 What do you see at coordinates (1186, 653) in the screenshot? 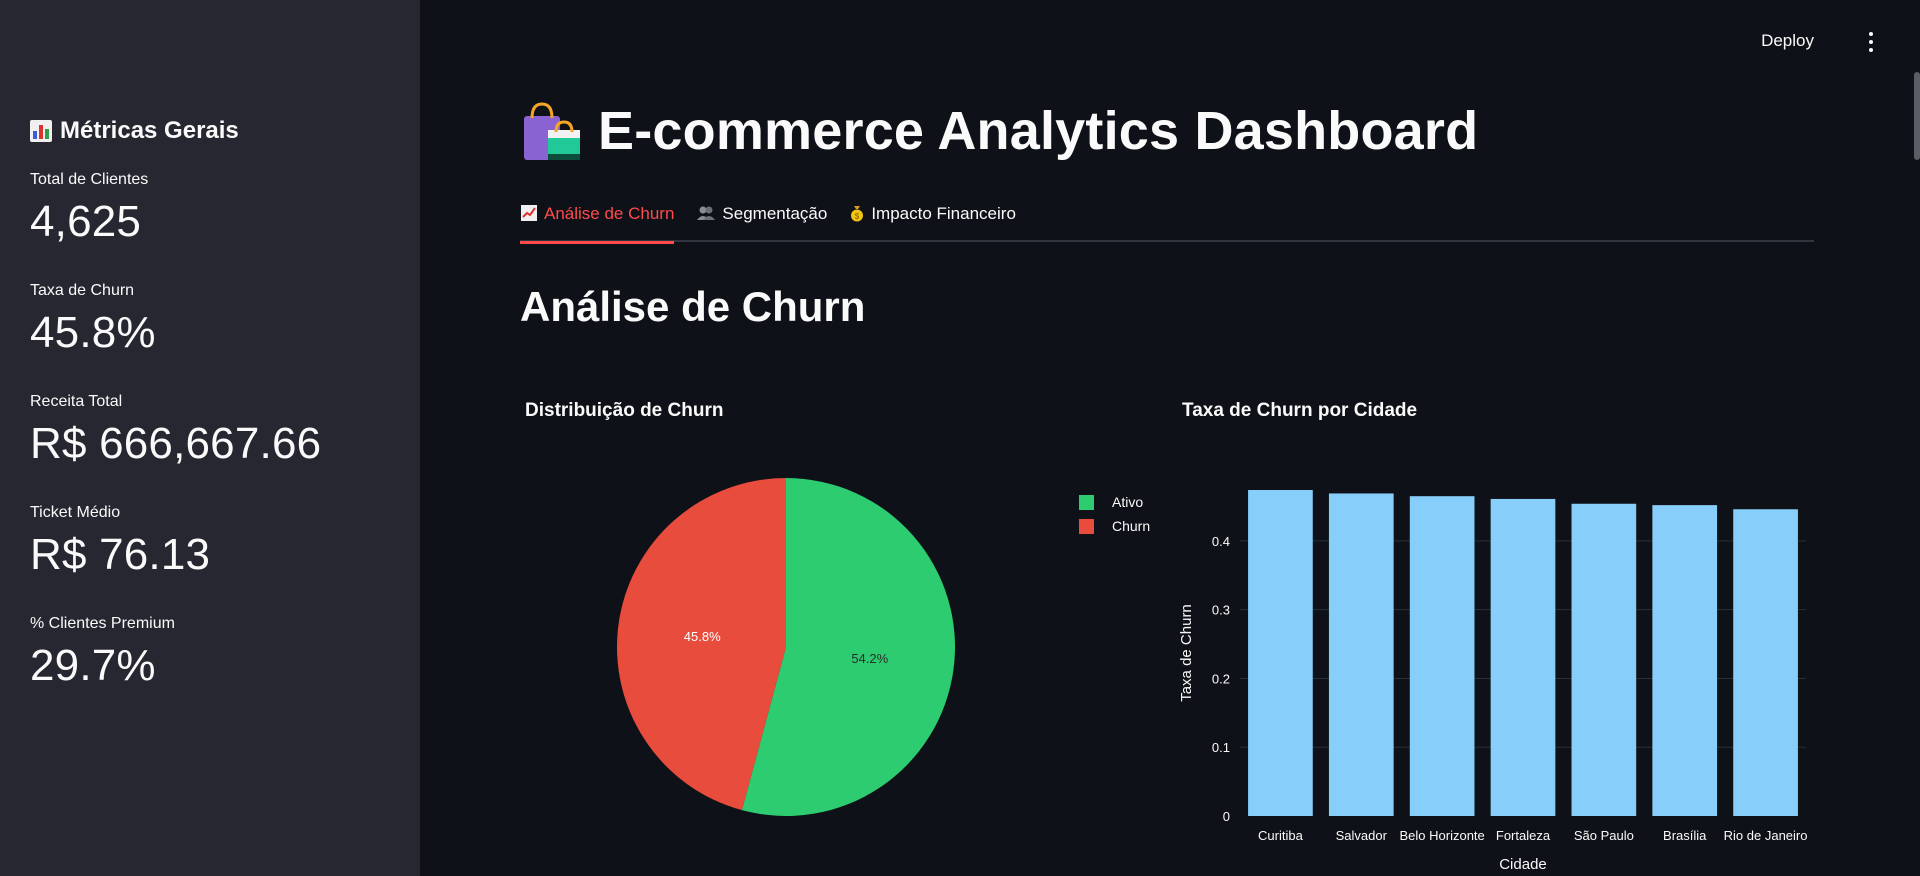
I see `y-axis-label: Taxa de Churn` at bounding box center [1186, 653].